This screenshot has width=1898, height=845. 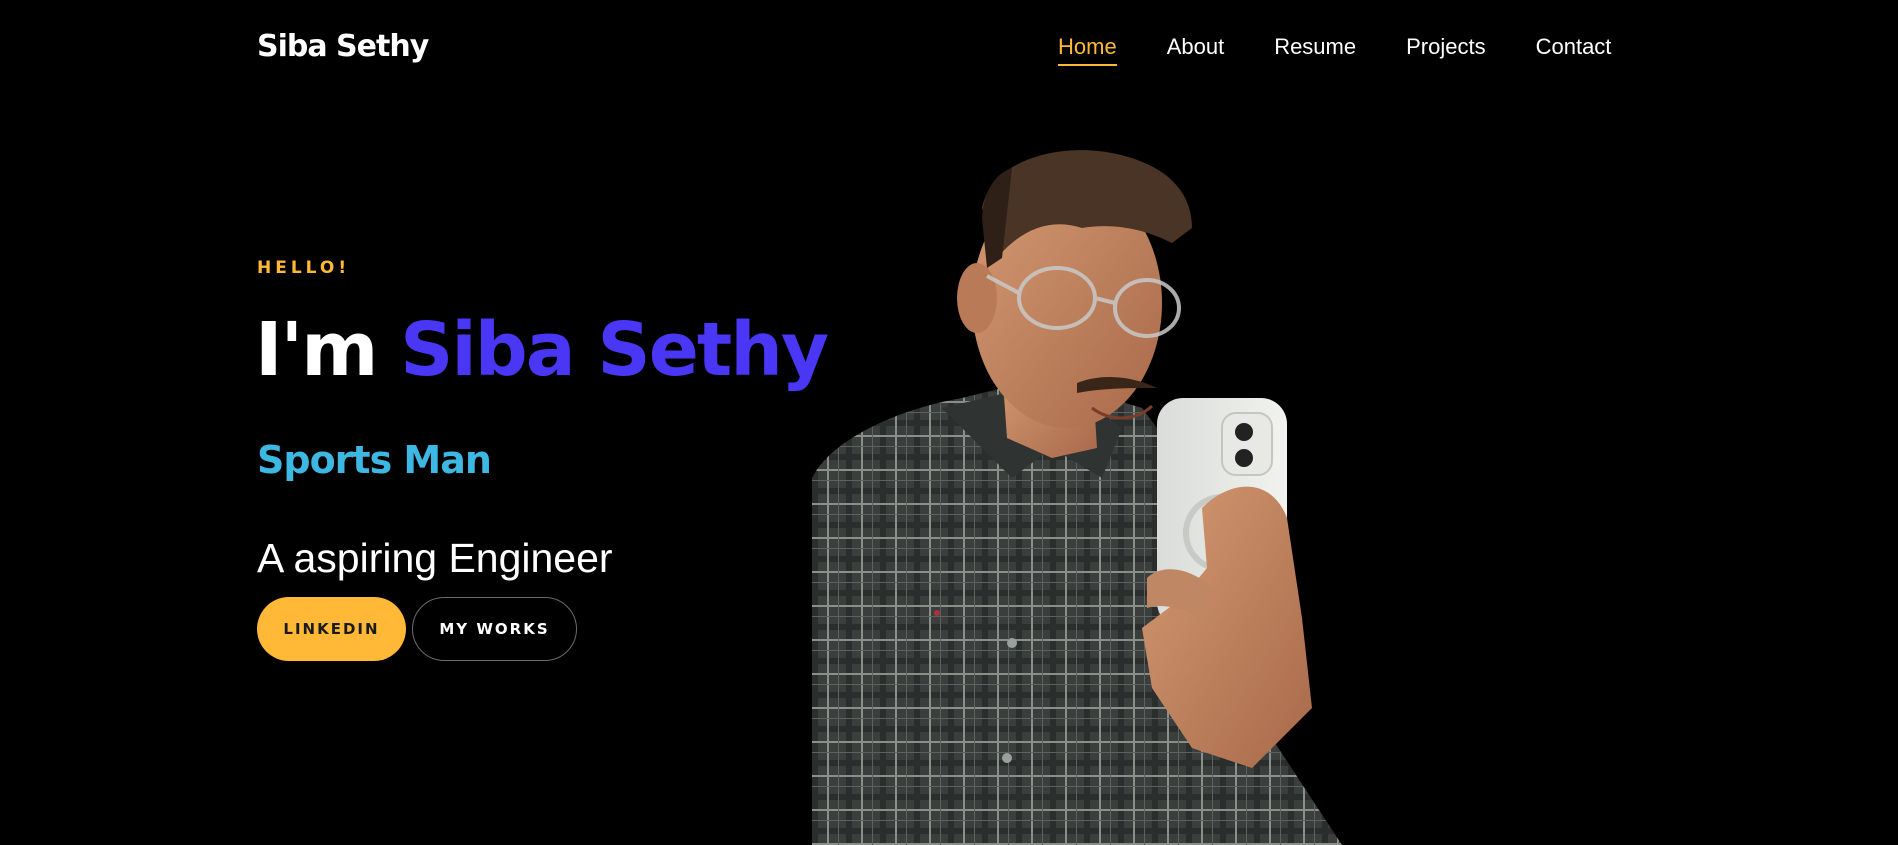 I want to click on brand-logo: Siba Sethy, so click(x=343, y=47).